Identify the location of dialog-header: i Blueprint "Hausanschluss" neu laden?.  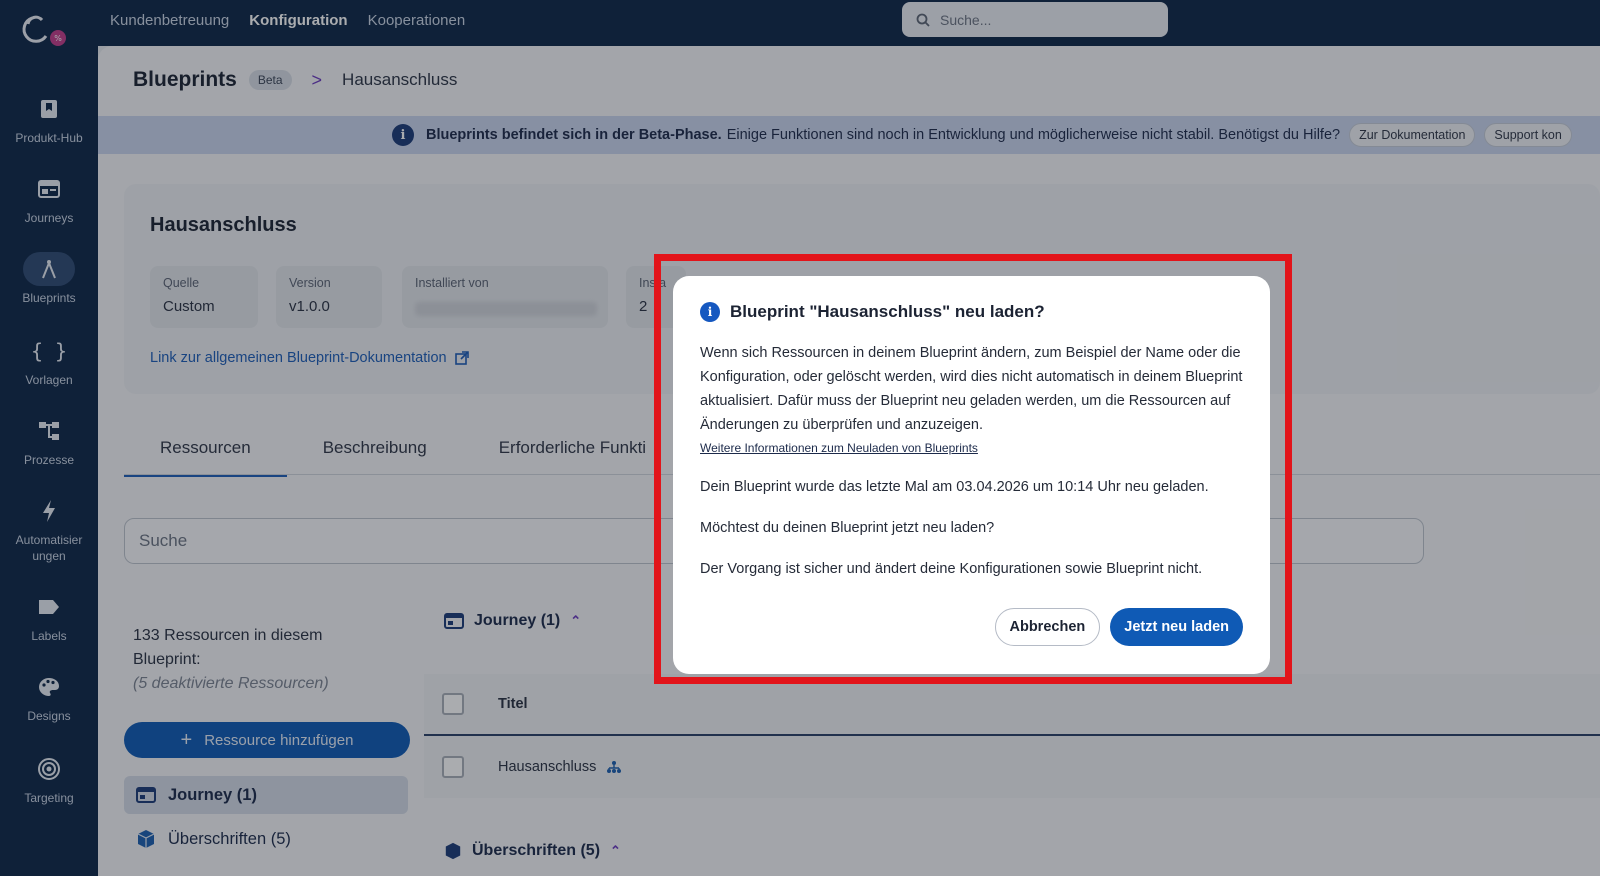
(971, 312).